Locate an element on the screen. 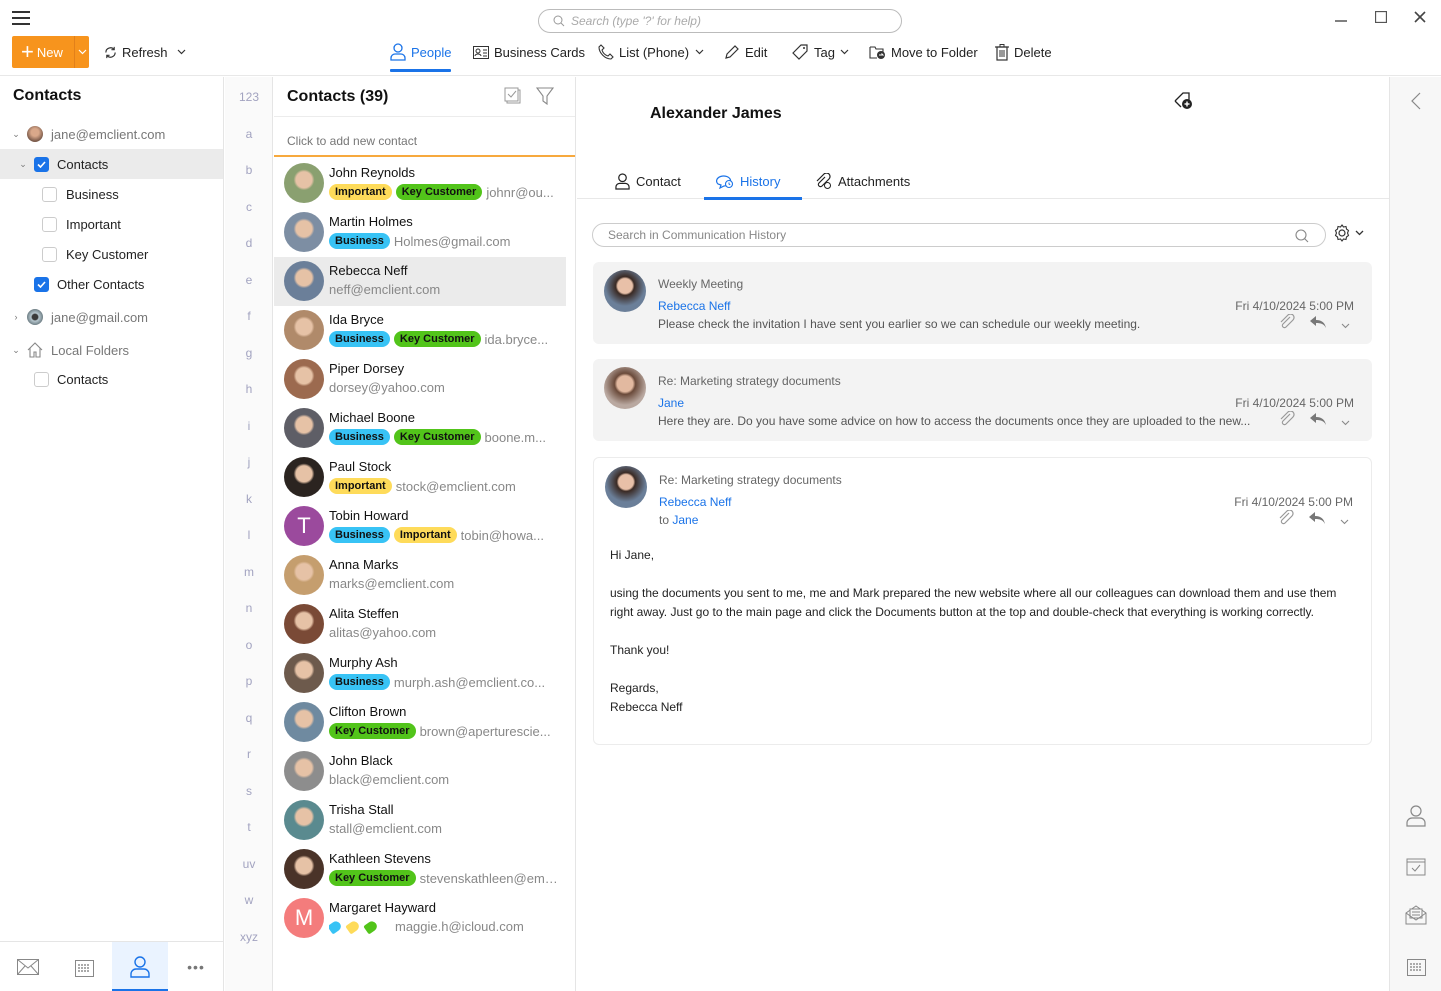 Image resolution: width=1441 pixels, height=991 pixels. checkbox-business is located at coordinates (49, 194).